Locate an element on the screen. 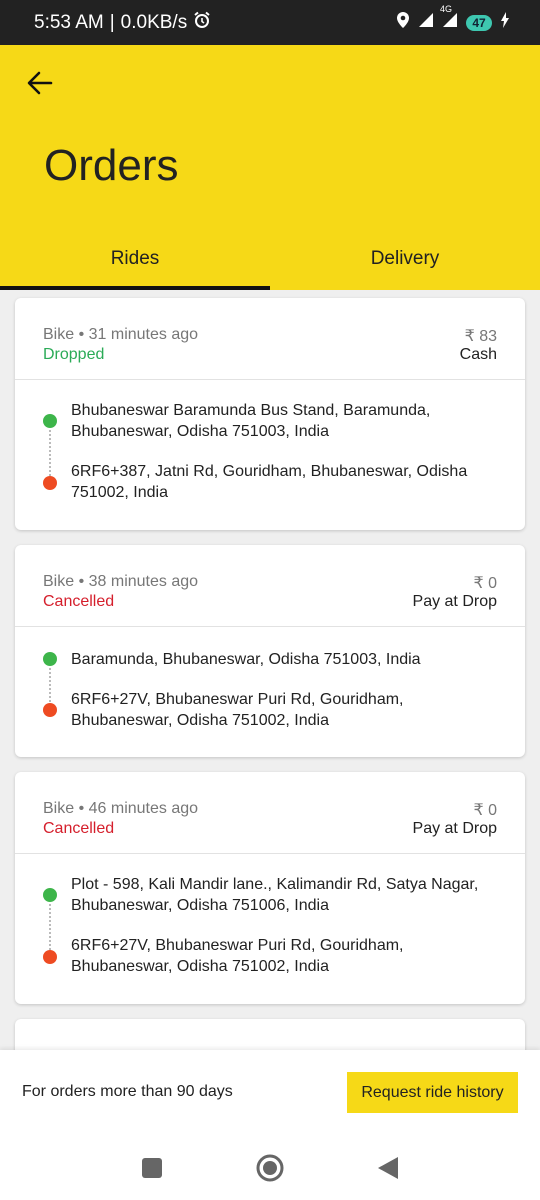  square-icon is located at coordinates (152, 1170).